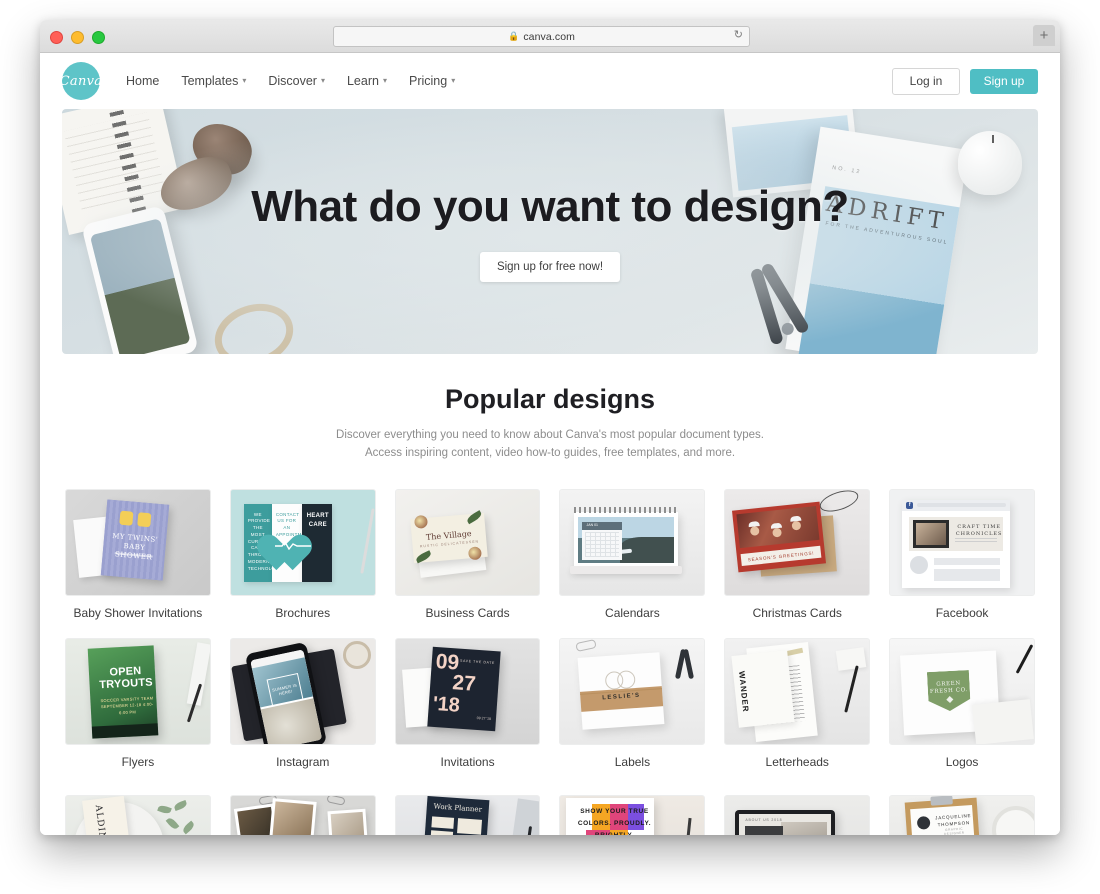  I want to click on card-thumbnail: LESLIE'S, so click(632, 691).